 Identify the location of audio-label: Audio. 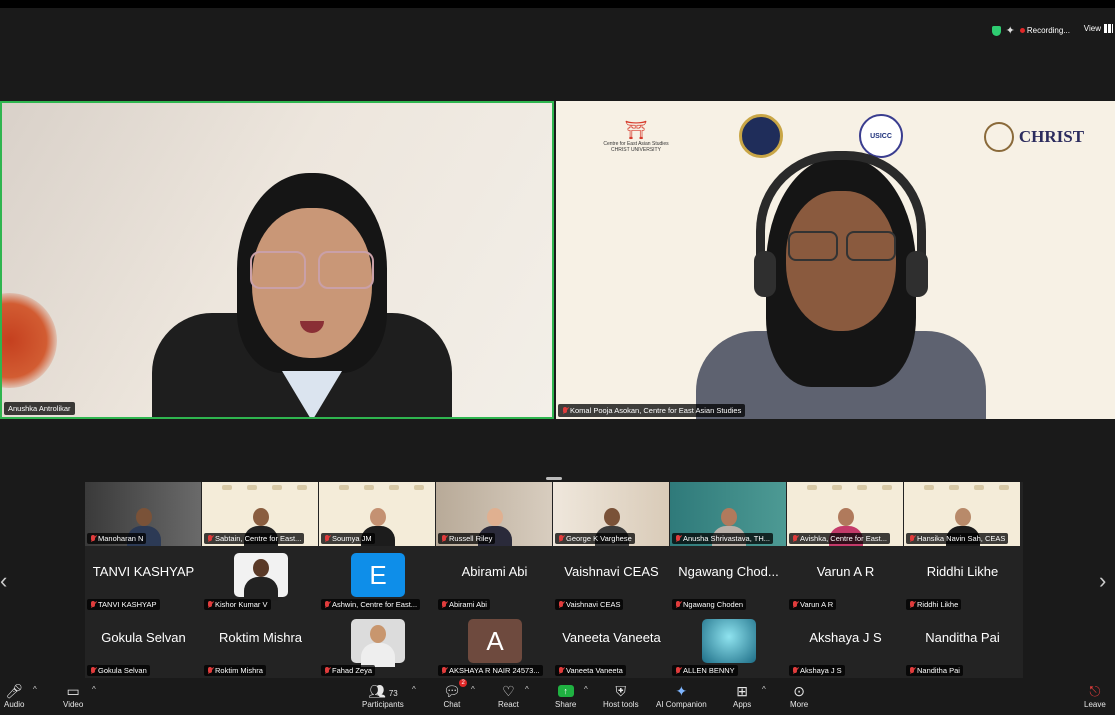
(14, 704).